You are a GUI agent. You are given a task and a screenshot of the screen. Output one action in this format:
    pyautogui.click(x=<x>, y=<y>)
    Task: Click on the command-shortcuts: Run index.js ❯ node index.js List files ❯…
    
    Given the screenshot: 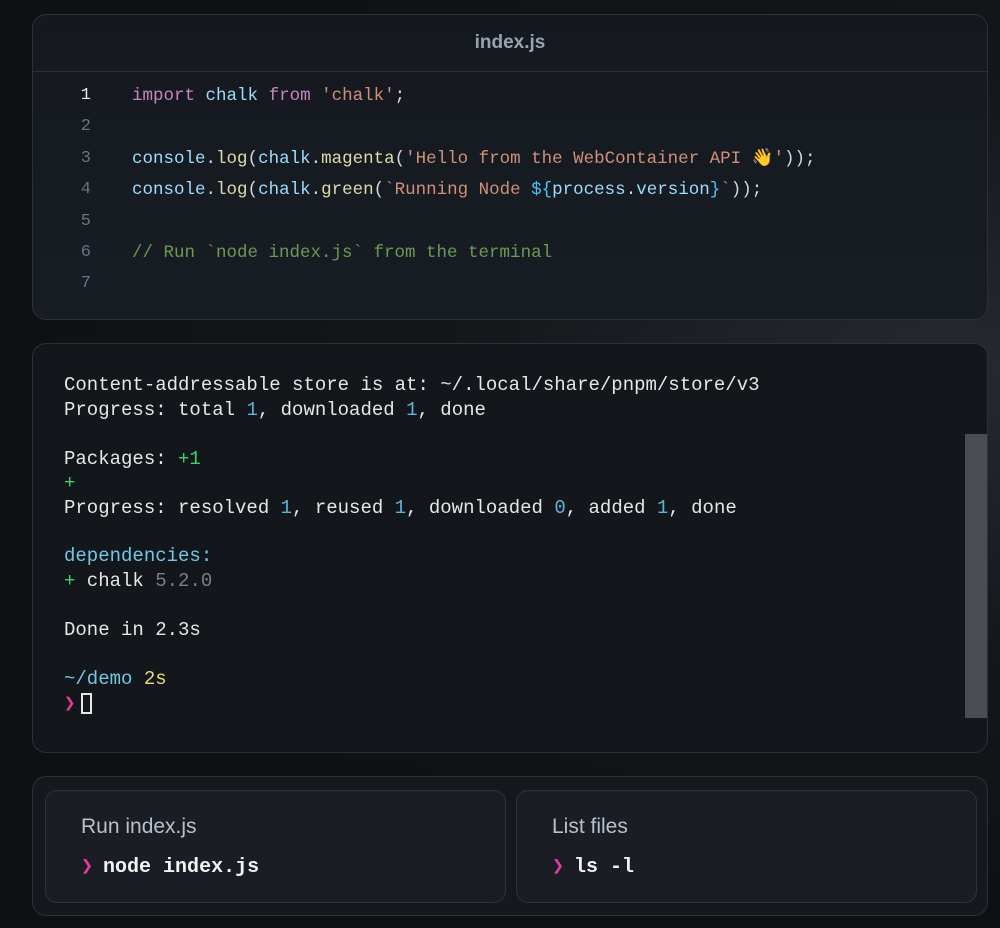 What is the action you would take?
    pyautogui.click(x=510, y=846)
    